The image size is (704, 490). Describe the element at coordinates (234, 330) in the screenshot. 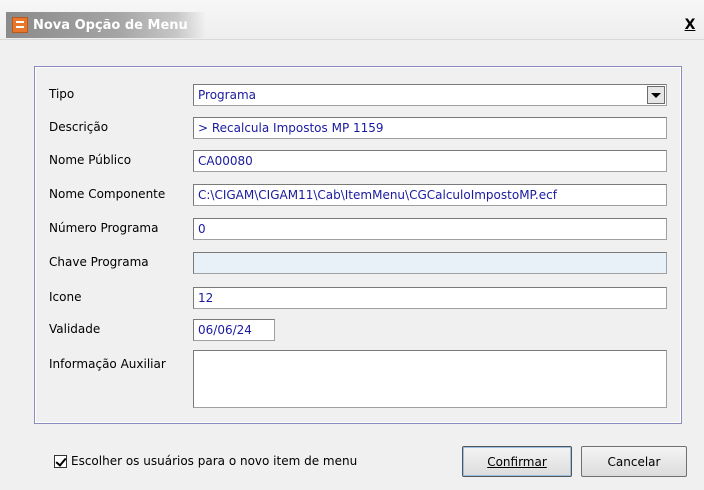

I see `validade-input: 06/06/24` at that location.